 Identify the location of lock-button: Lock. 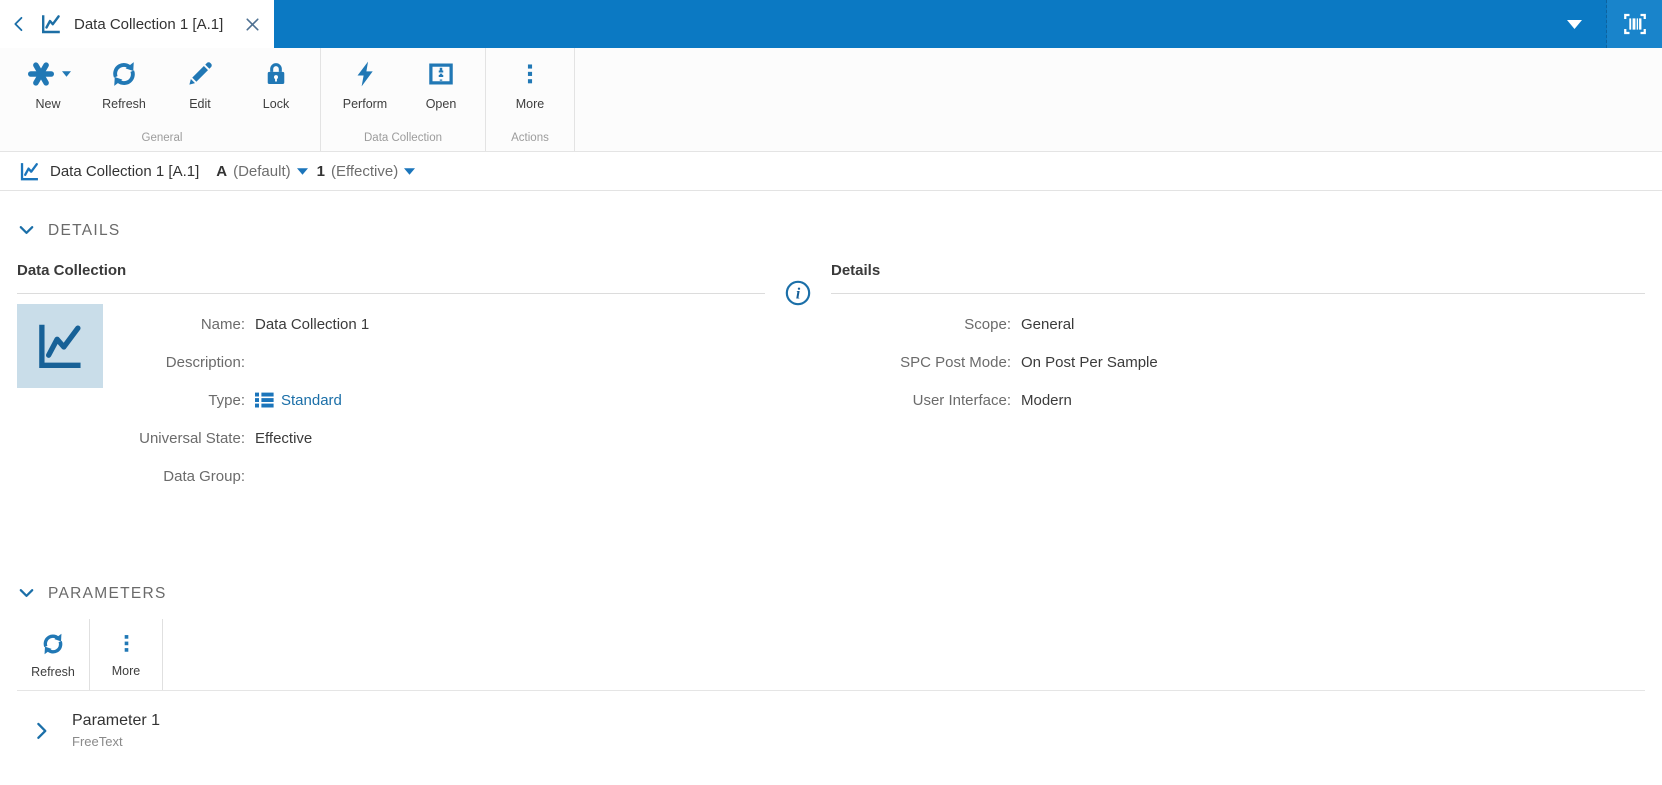
(276, 88).